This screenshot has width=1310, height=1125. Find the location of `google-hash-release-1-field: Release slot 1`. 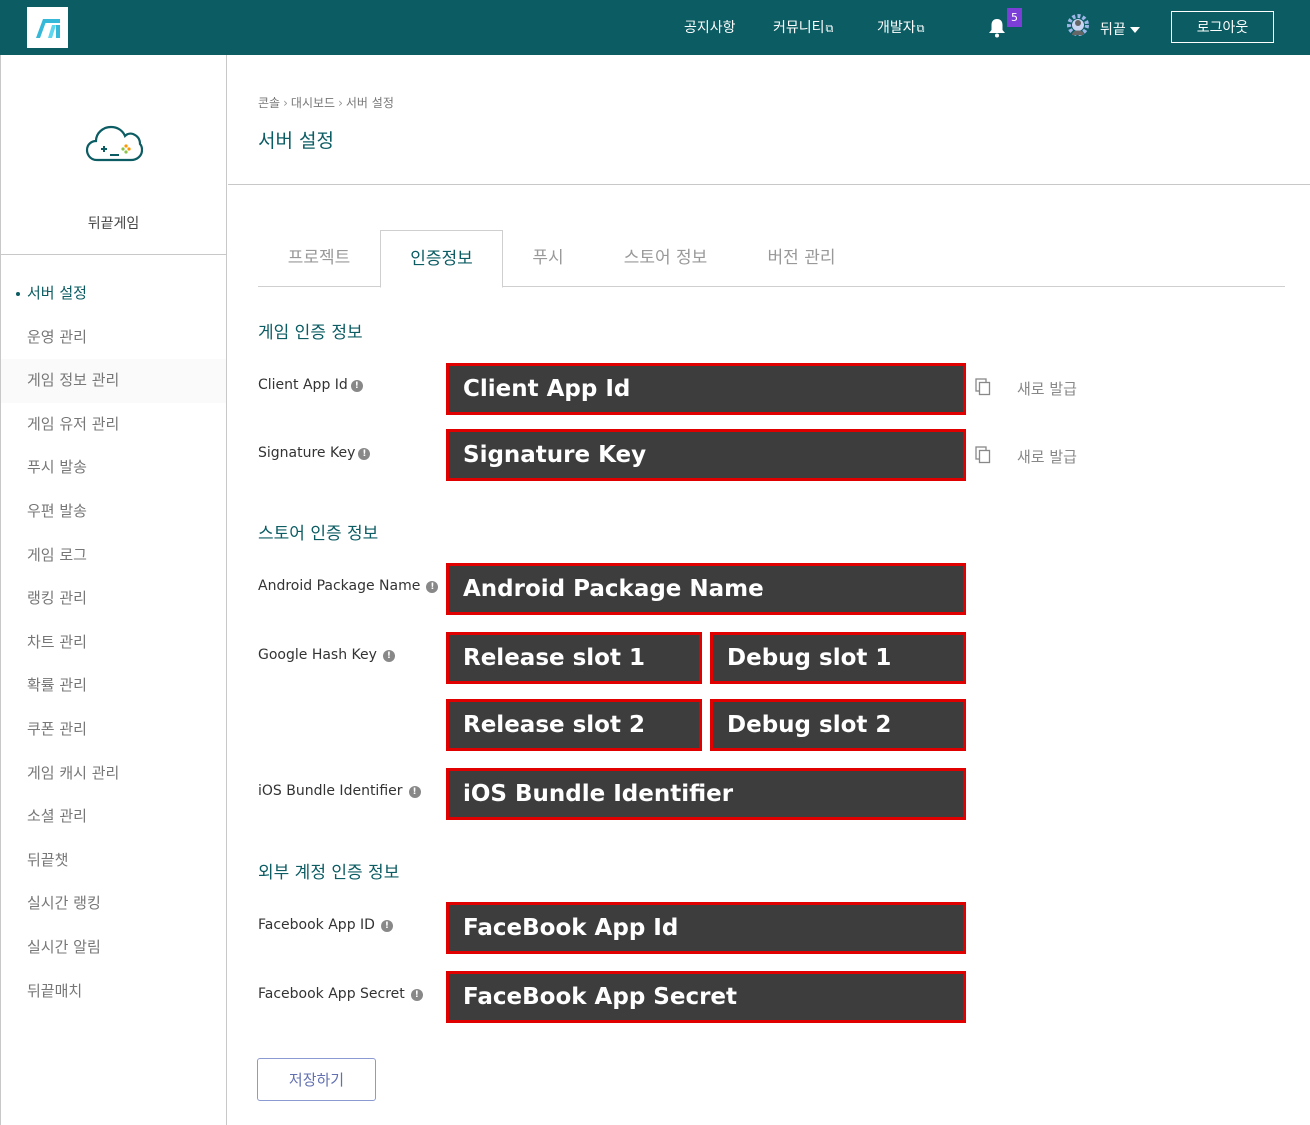

google-hash-release-1-field: Release slot 1 is located at coordinates (574, 658).